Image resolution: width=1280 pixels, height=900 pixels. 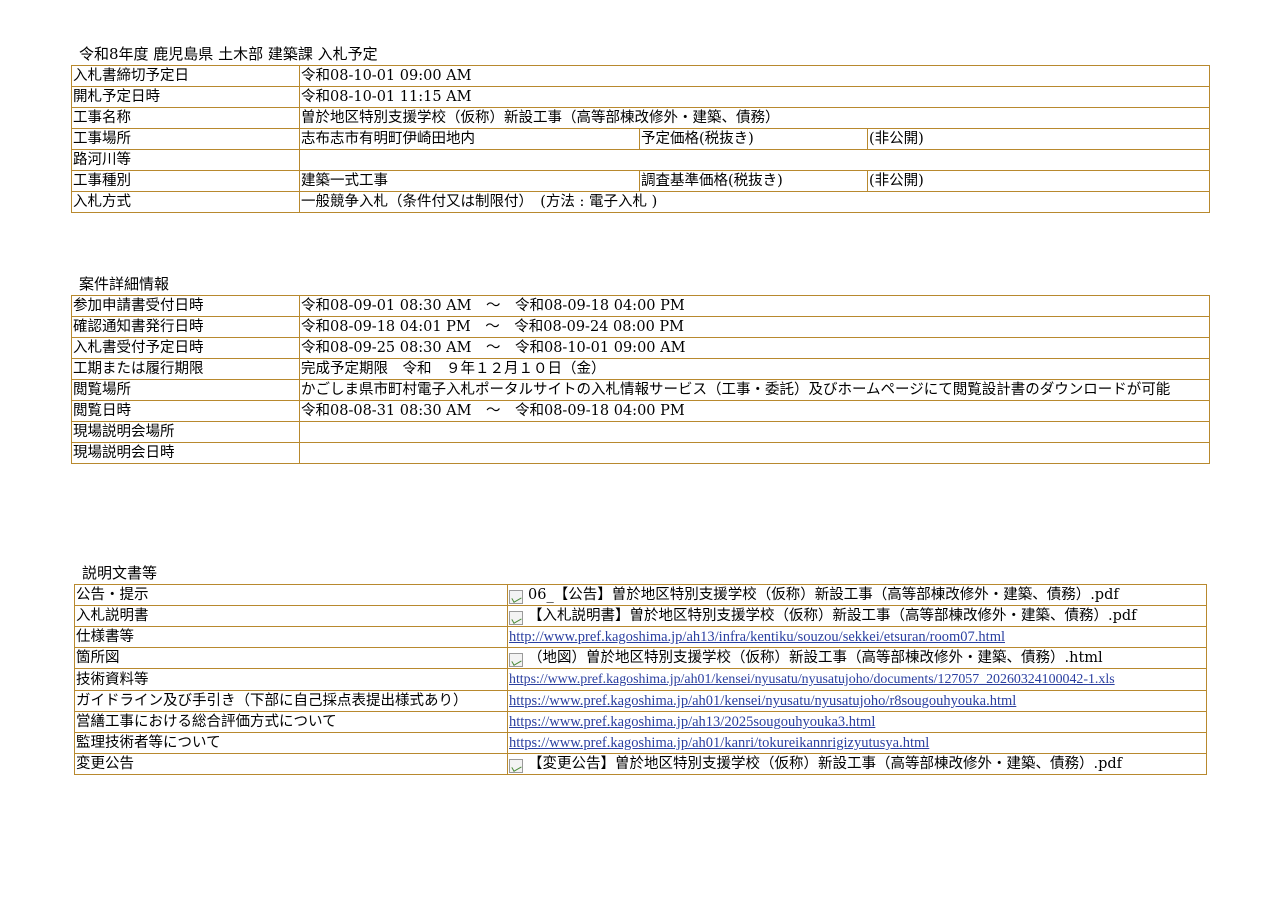 I want to click on table-row: 工期または履行期限 完成予定期限 令和 ９年１２月１０日（金）, so click(x=640, y=369).